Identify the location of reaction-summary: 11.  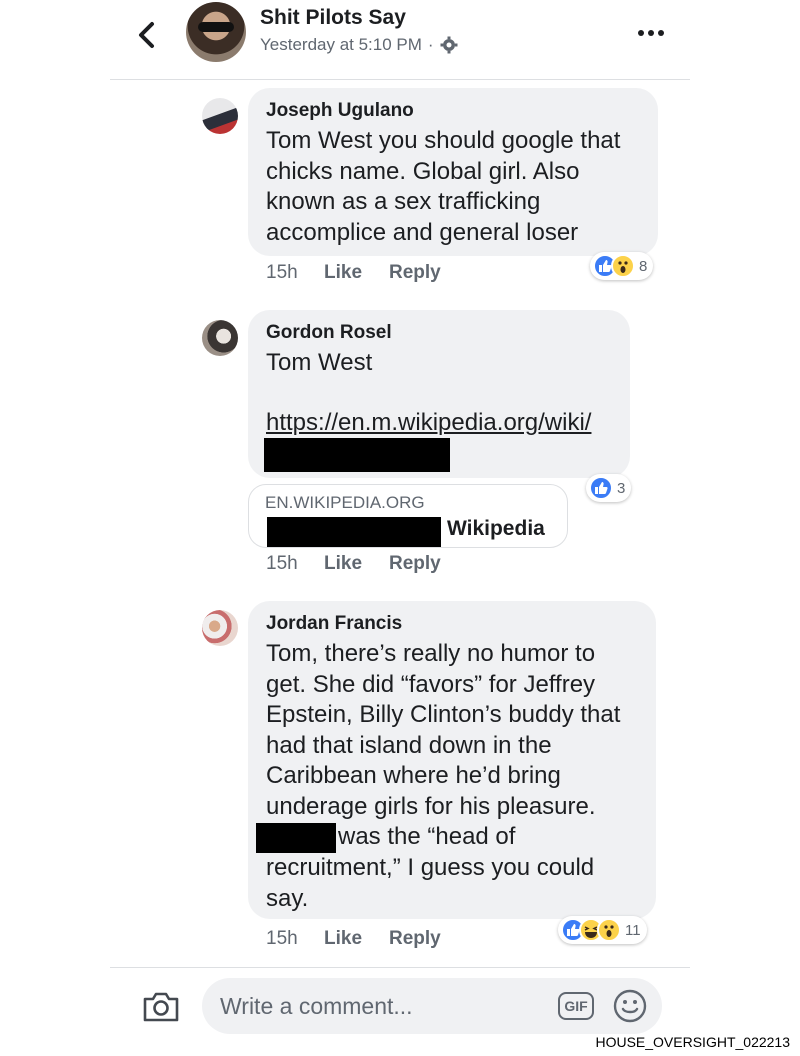
(602, 930).